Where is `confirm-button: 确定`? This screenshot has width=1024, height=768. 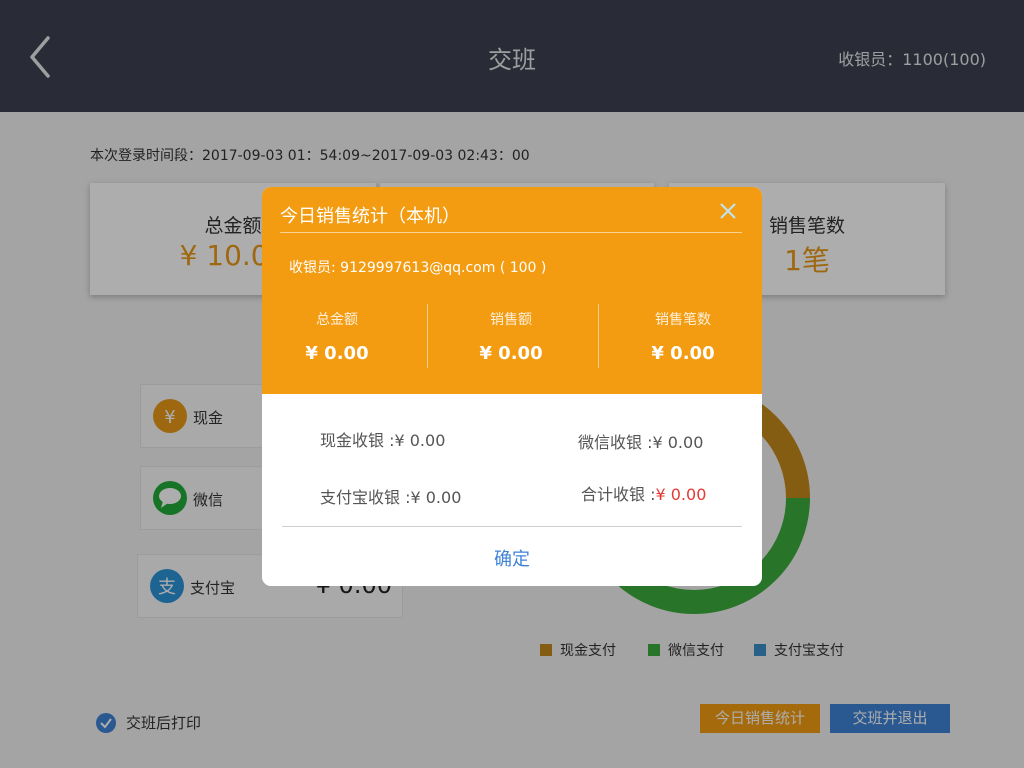
confirm-button: 确定 is located at coordinates (512, 558).